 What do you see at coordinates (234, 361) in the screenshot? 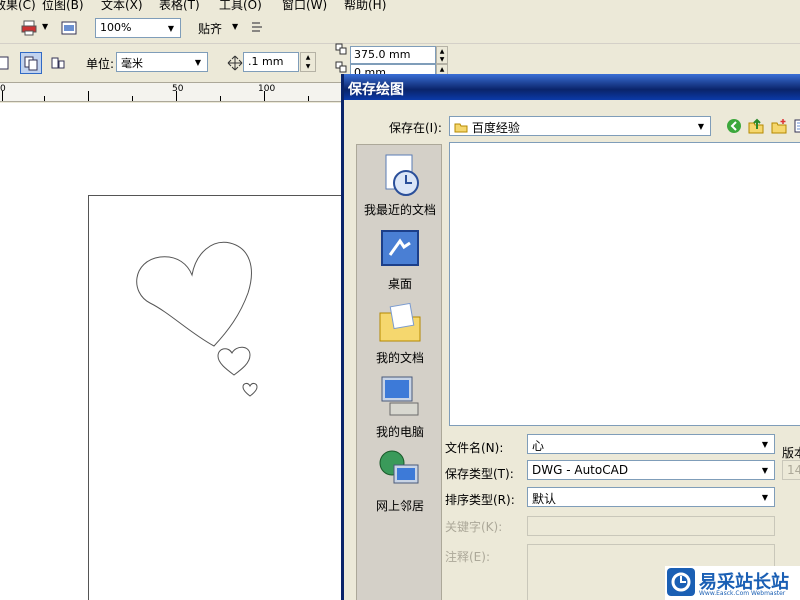
I see `medium-heart-shape` at bounding box center [234, 361].